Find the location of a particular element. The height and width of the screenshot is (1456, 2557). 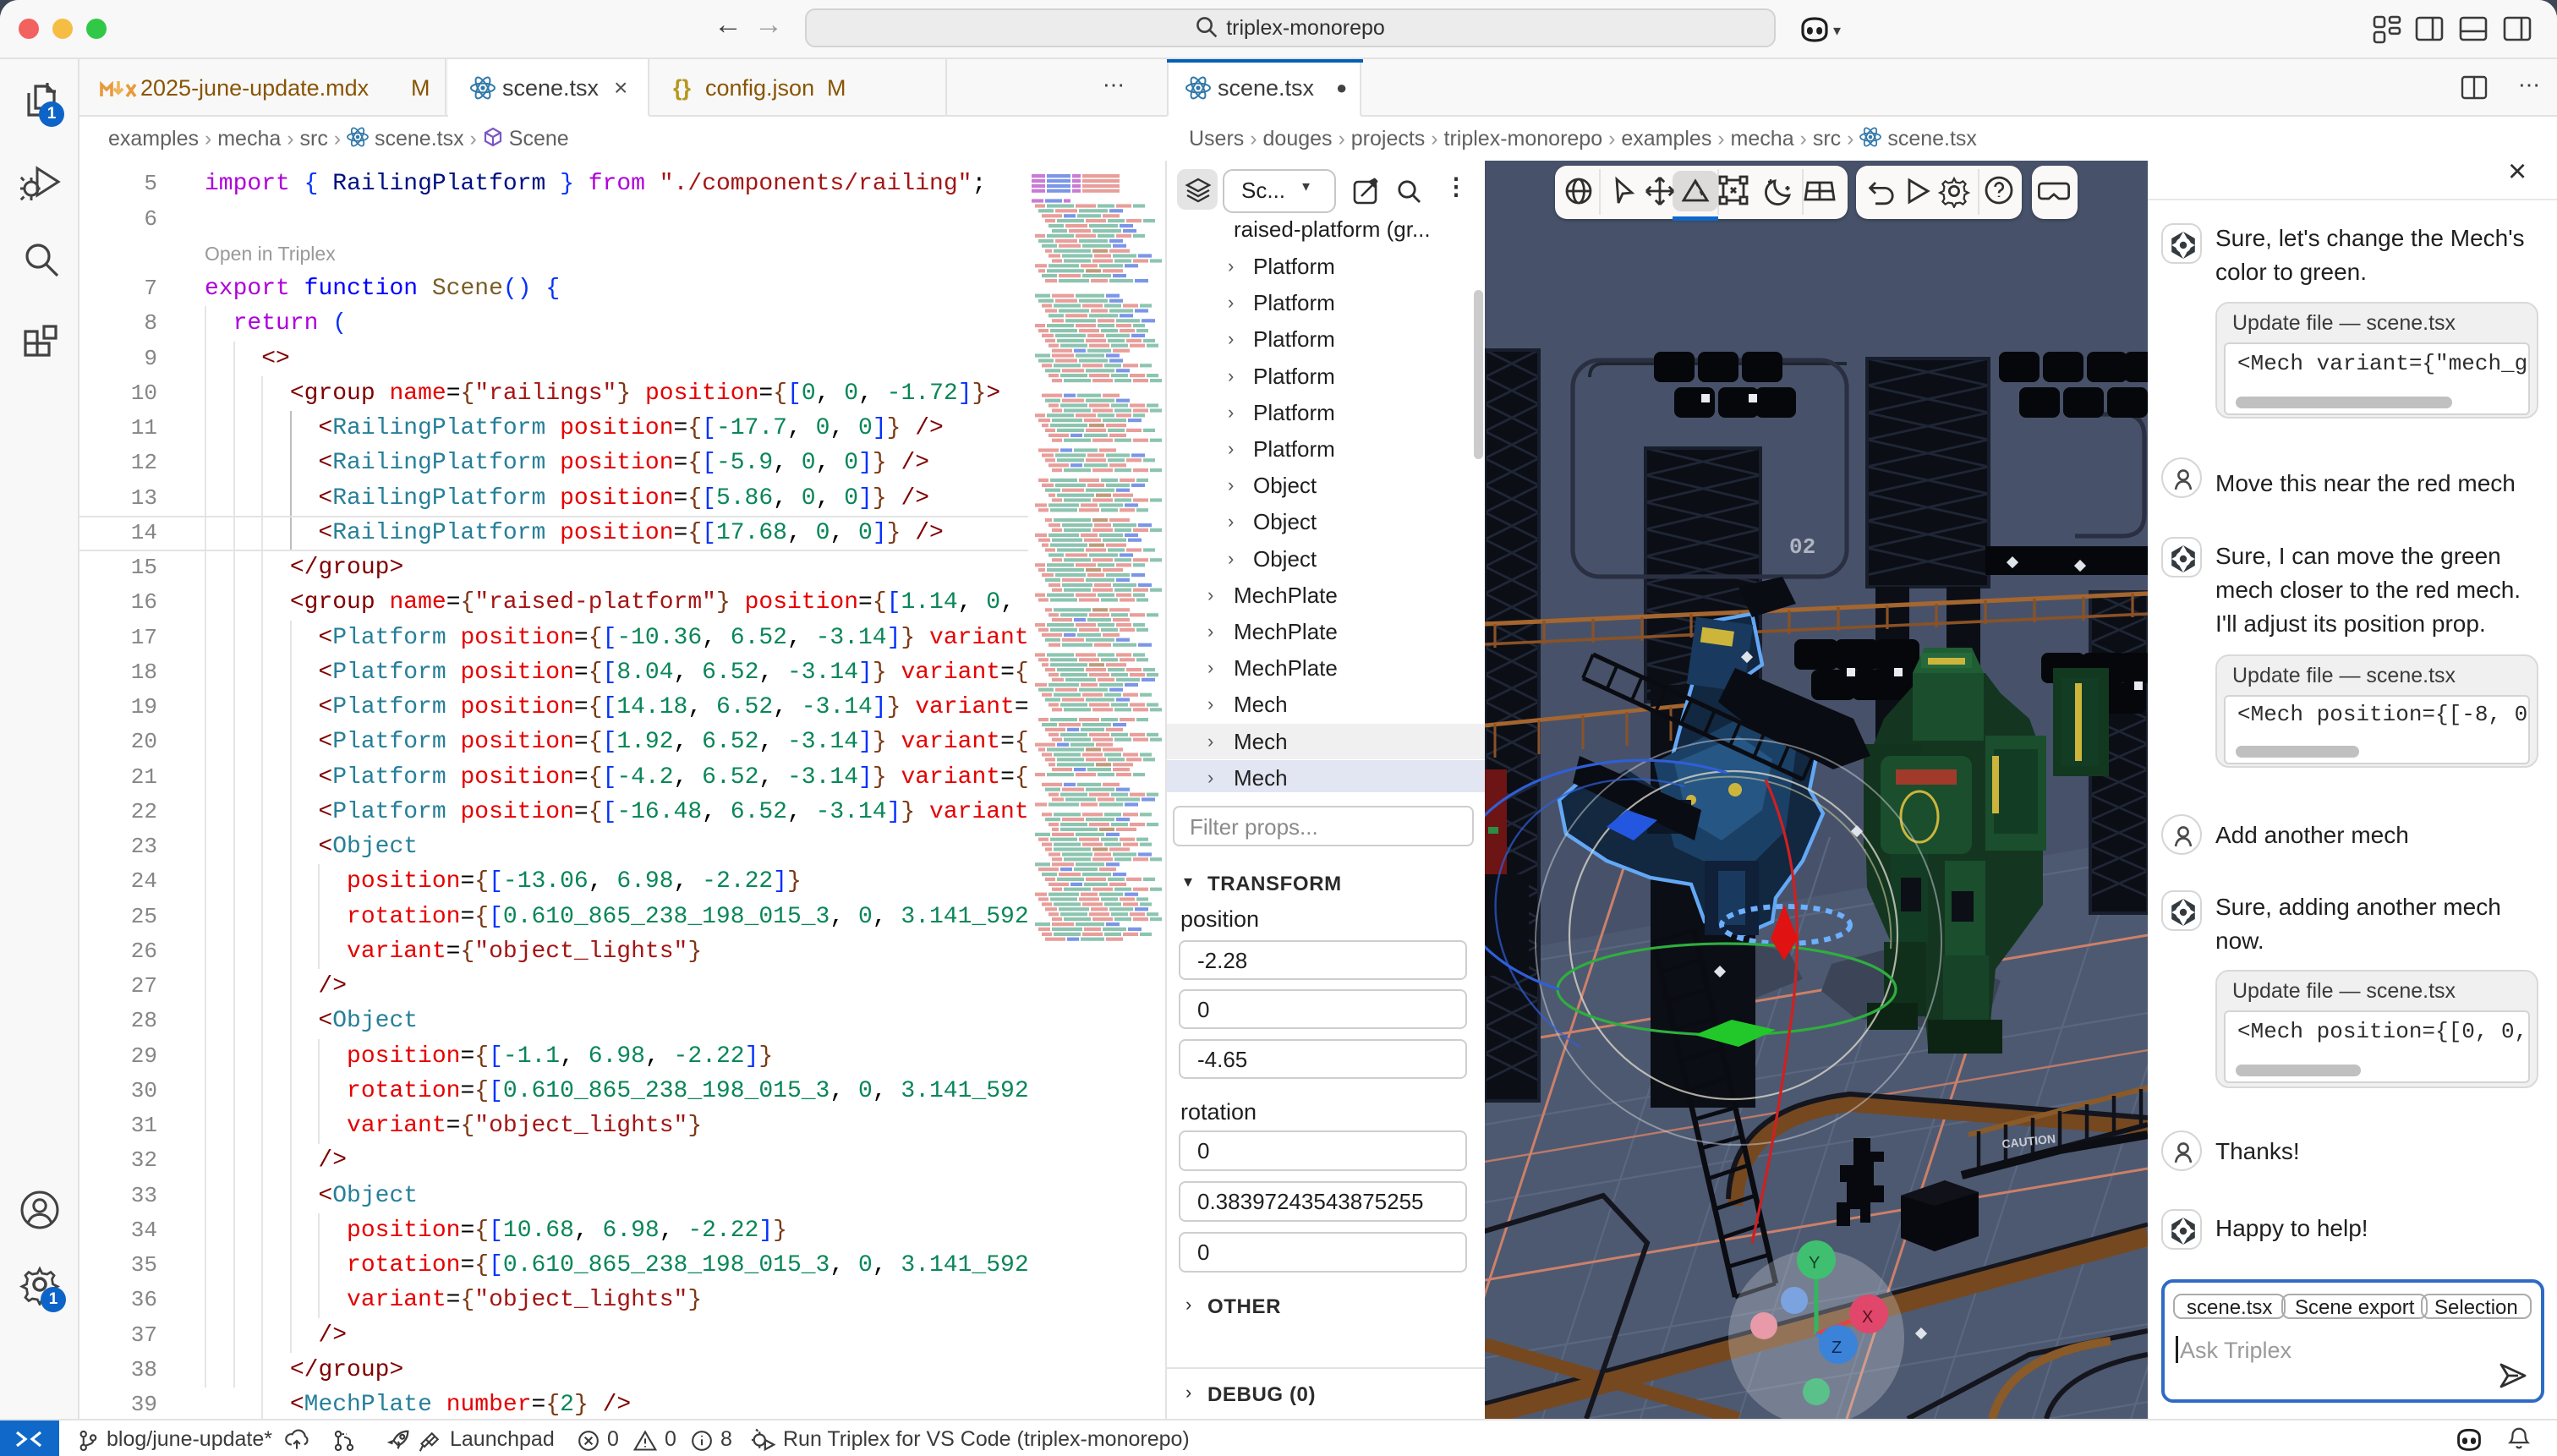

svg-text: Z is located at coordinates (1837, 1347).